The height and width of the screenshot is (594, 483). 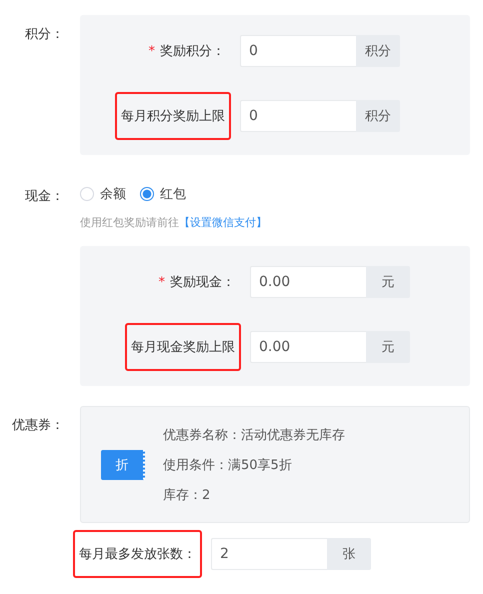 I want to click on field-label: 每月现金奖励上限, so click(x=183, y=347).